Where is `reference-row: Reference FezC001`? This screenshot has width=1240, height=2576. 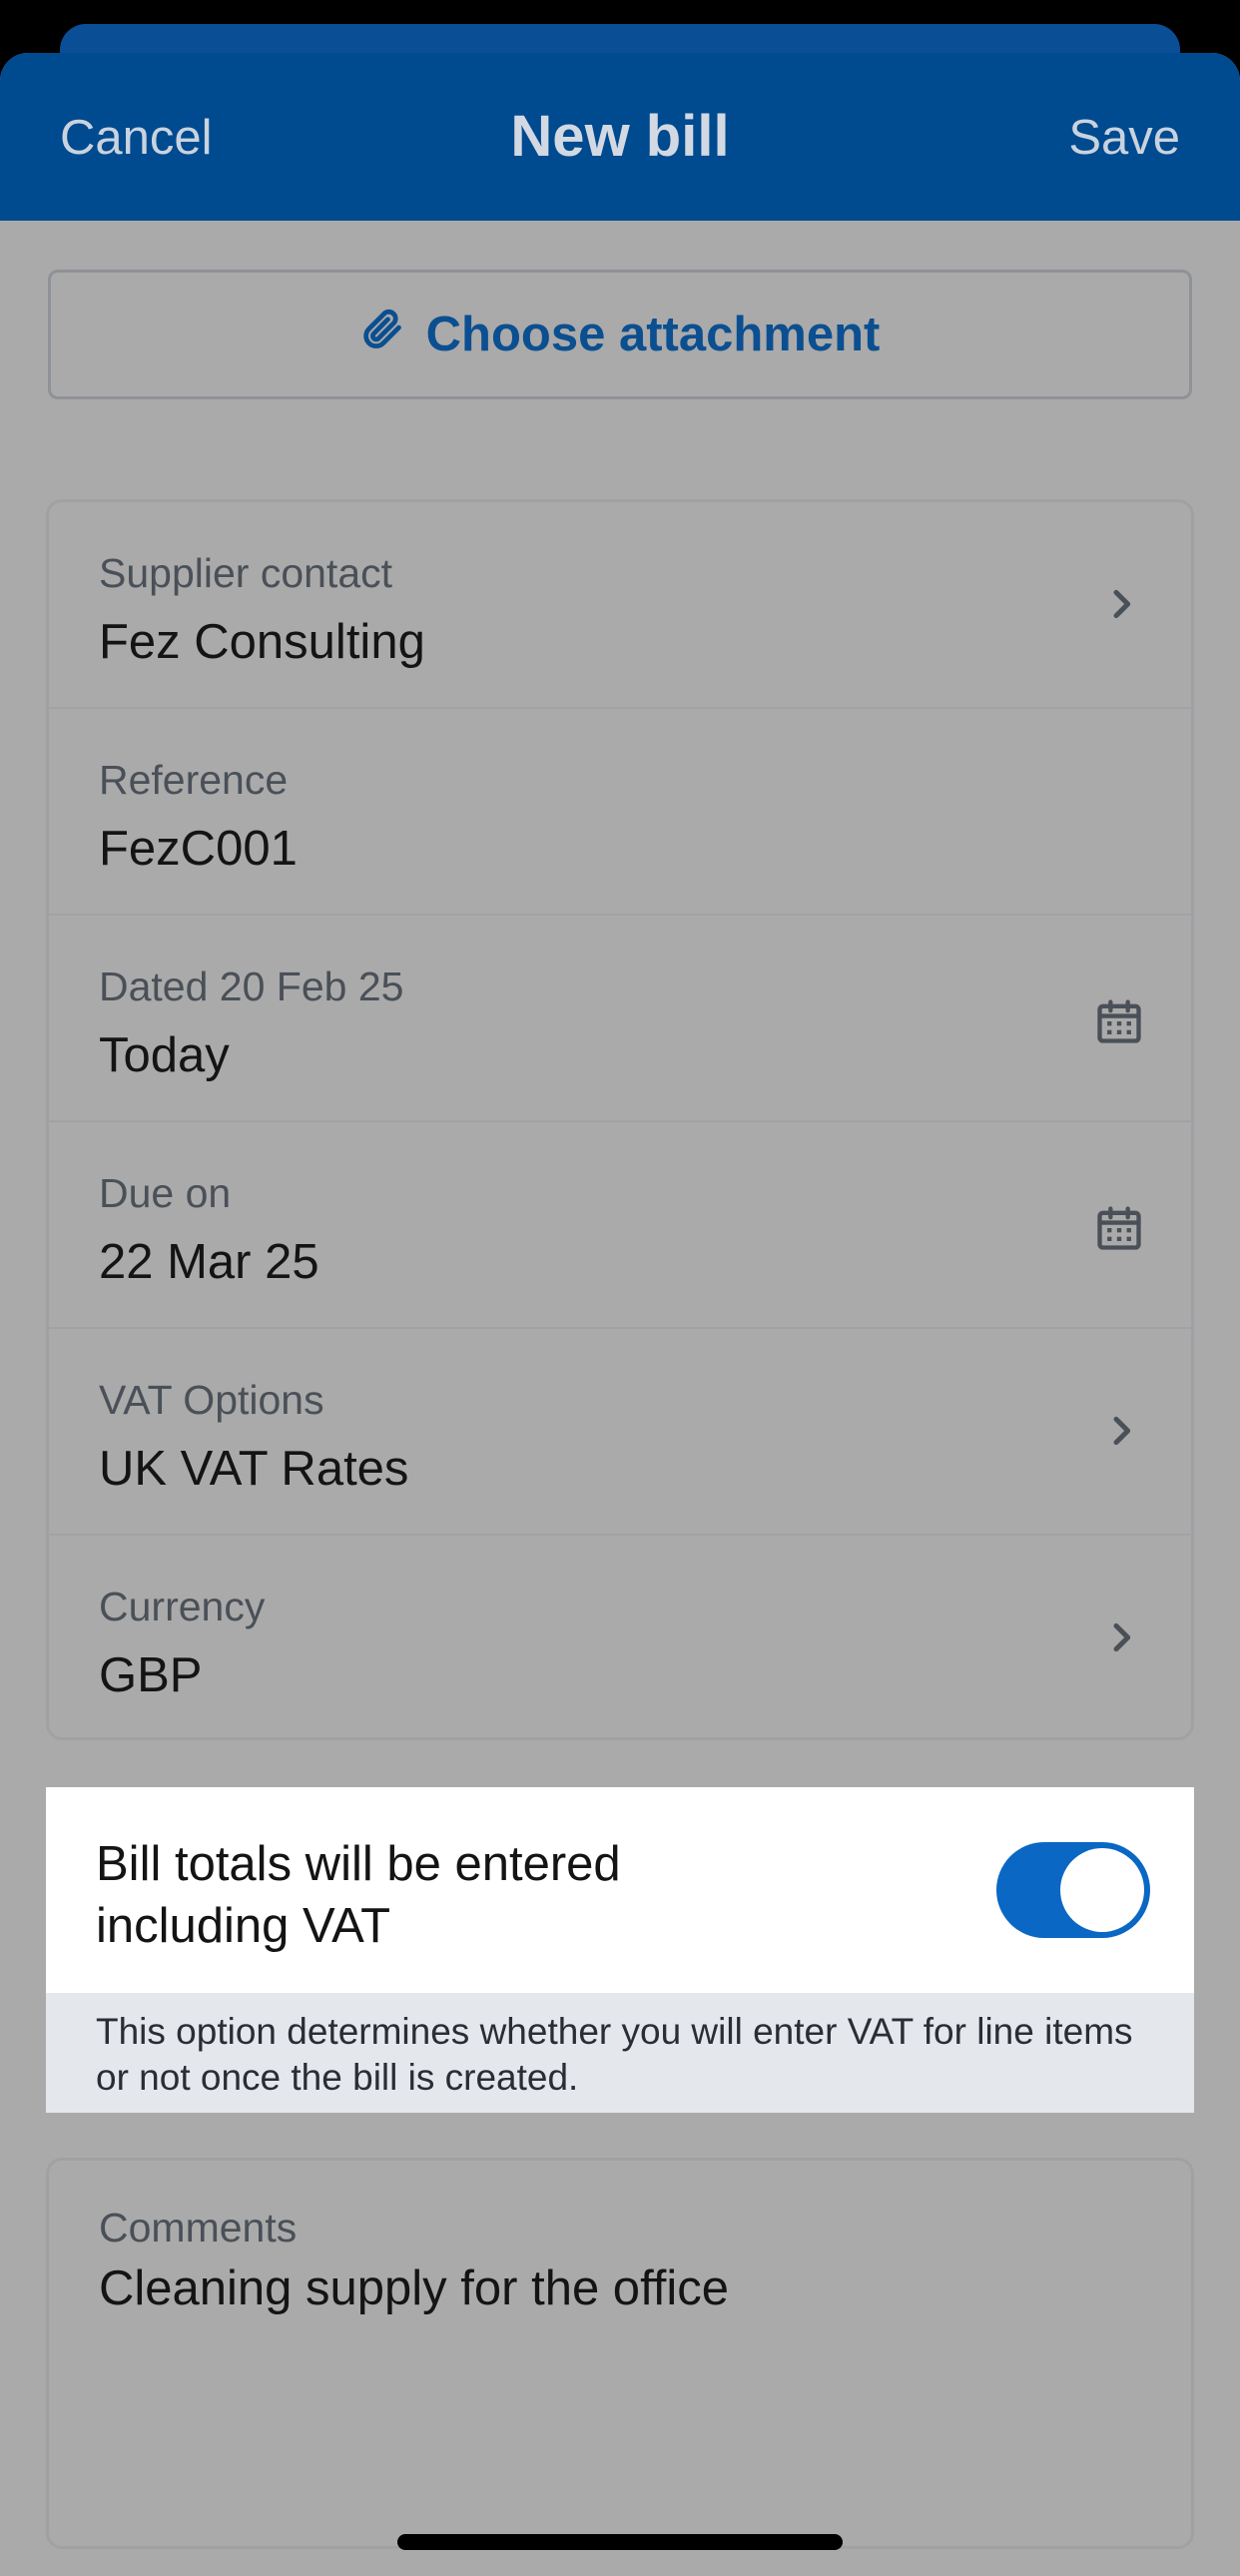 reference-row: Reference FezC001 is located at coordinates (620, 812).